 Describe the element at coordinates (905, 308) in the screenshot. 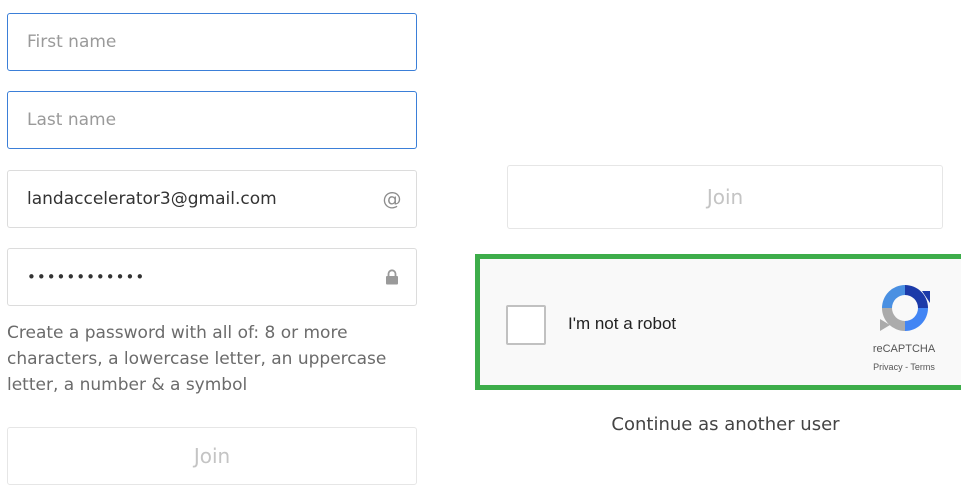

I see `recaptcha-logo-icon` at that location.